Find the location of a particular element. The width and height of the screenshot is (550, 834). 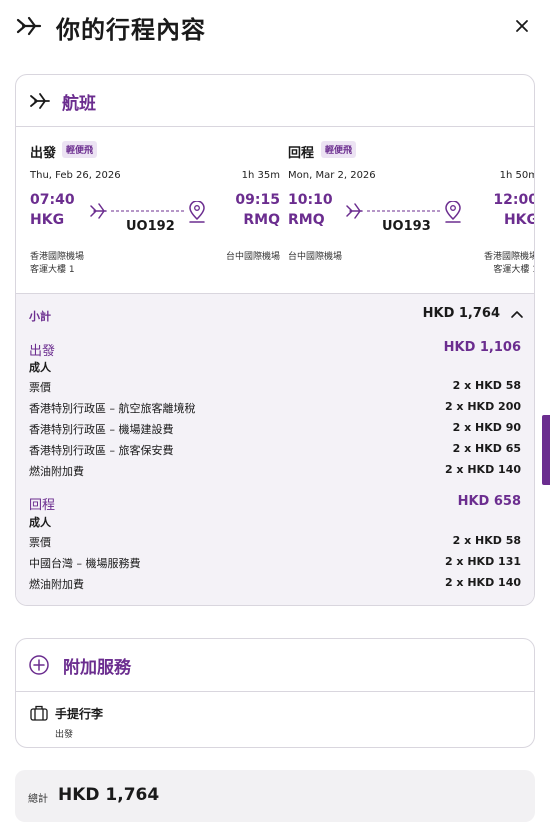

return-price-label: 回程 is located at coordinates (42, 505).